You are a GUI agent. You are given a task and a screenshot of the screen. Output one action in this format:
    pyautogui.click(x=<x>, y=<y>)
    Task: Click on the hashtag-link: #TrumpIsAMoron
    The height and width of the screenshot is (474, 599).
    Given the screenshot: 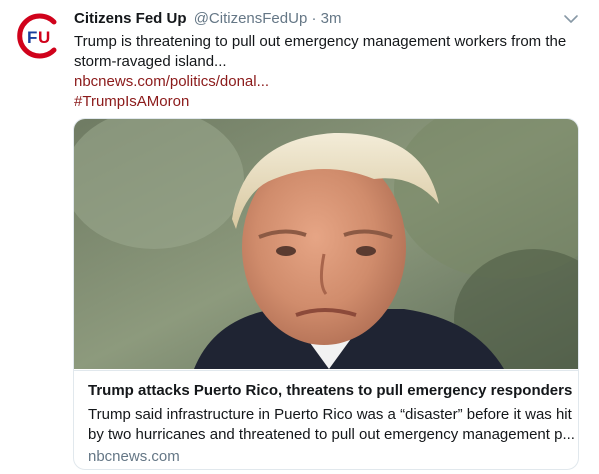 What is the action you would take?
    pyautogui.click(x=131, y=101)
    